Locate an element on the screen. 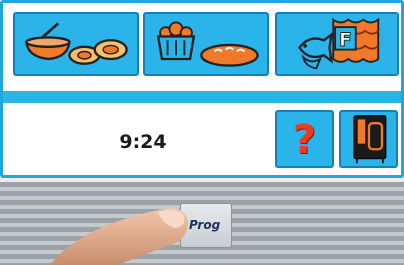  meals-category-button is located at coordinates (76, 44).